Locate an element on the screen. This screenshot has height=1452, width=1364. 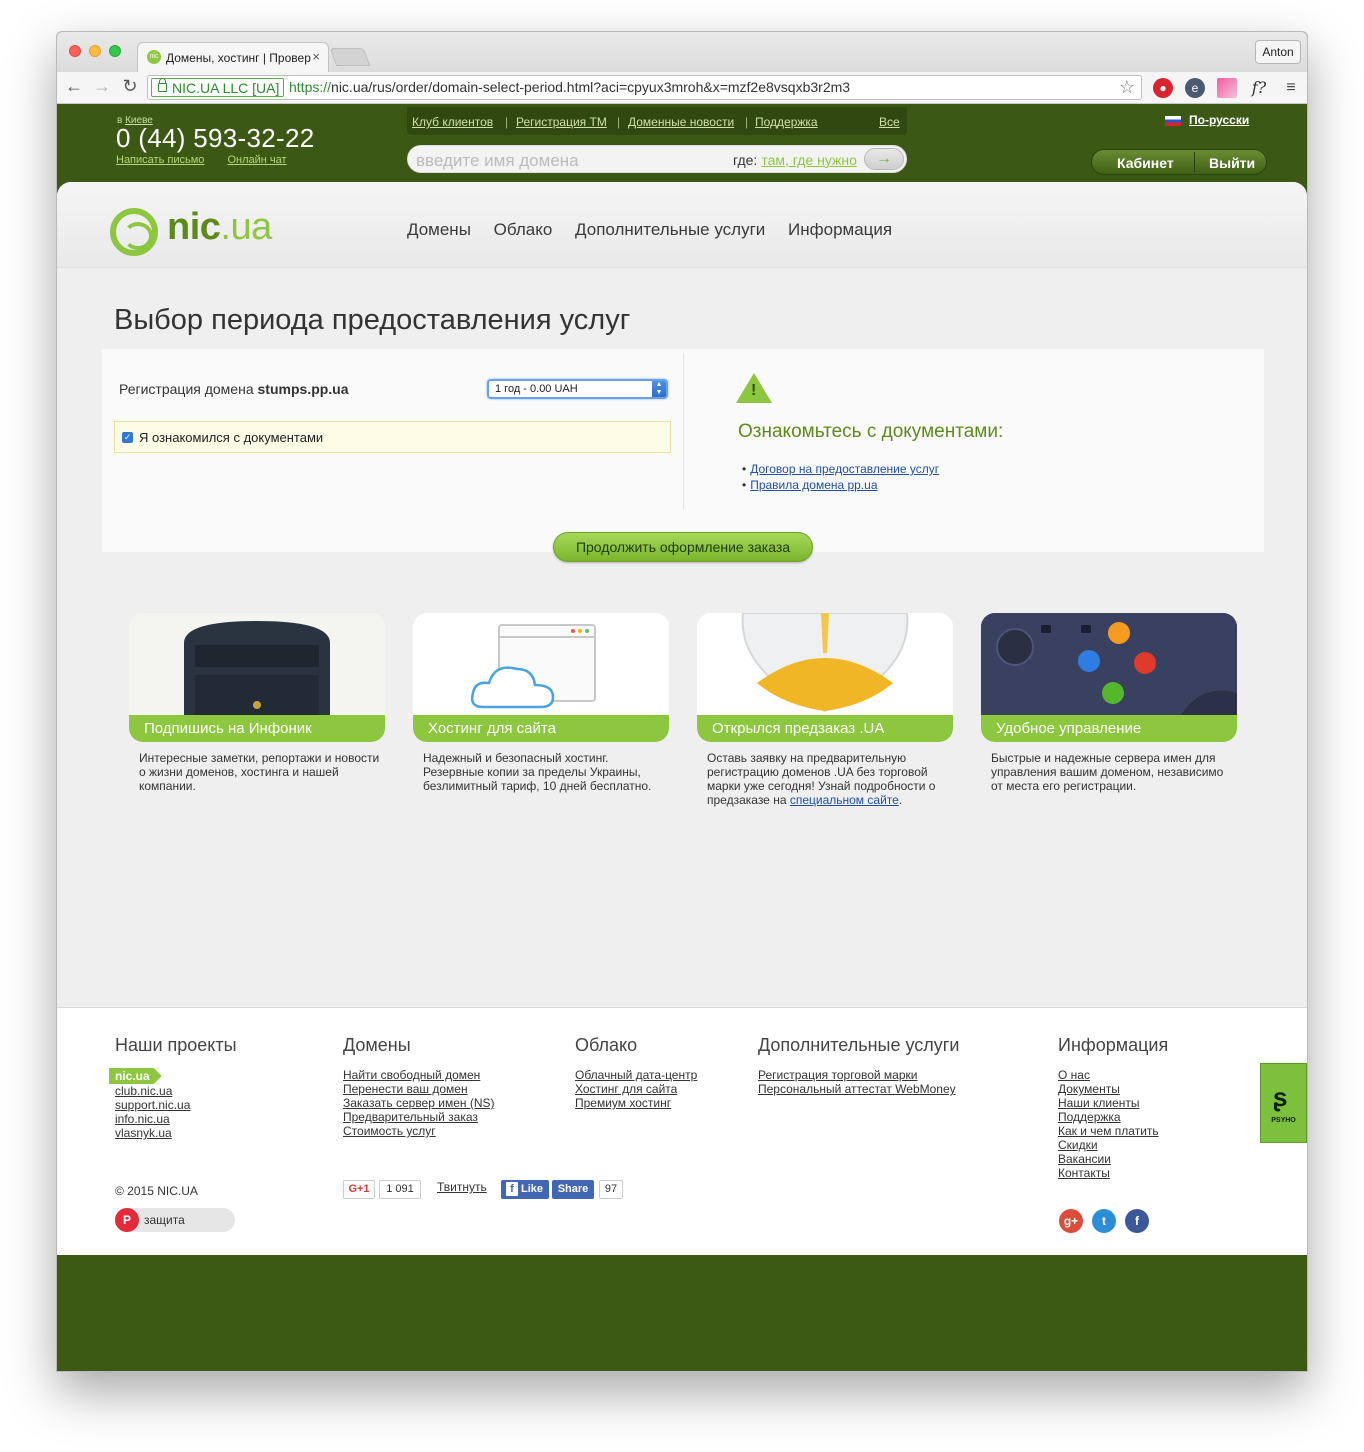
reload-icon: ↻ is located at coordinates (130, 86).